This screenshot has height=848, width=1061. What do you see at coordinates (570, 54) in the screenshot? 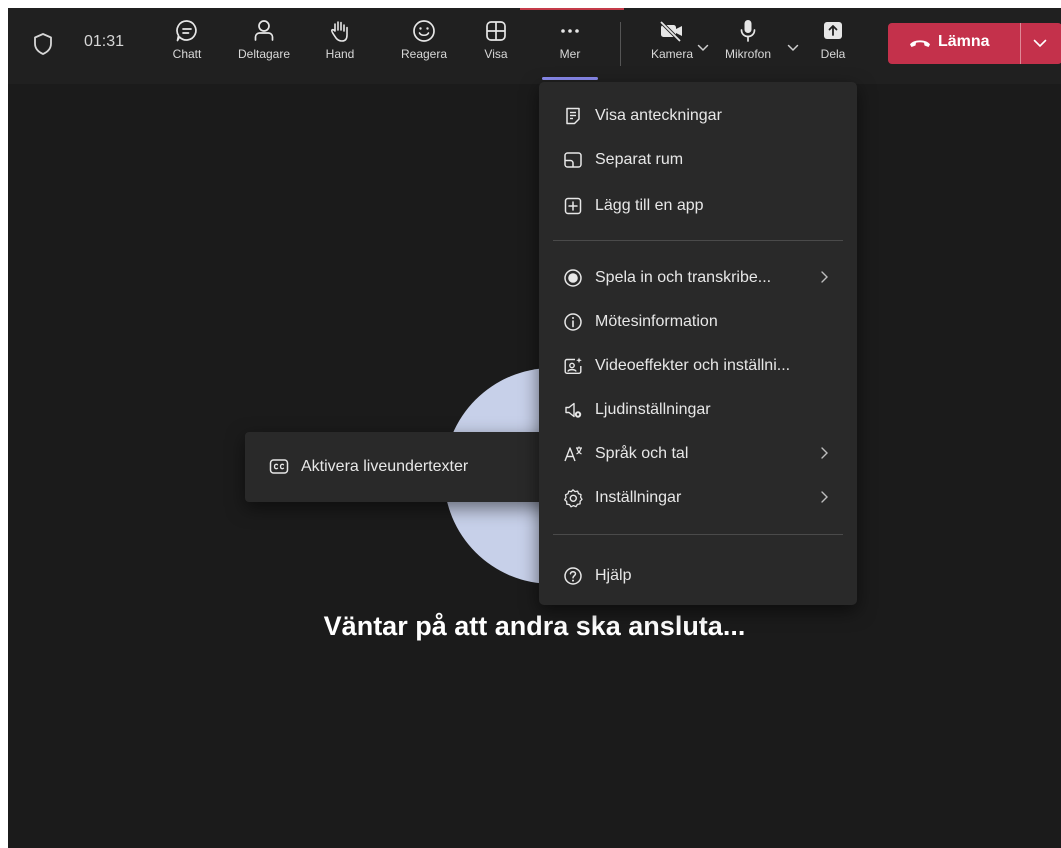
I see `more-label: Mer` at bounding box center [570, 54].